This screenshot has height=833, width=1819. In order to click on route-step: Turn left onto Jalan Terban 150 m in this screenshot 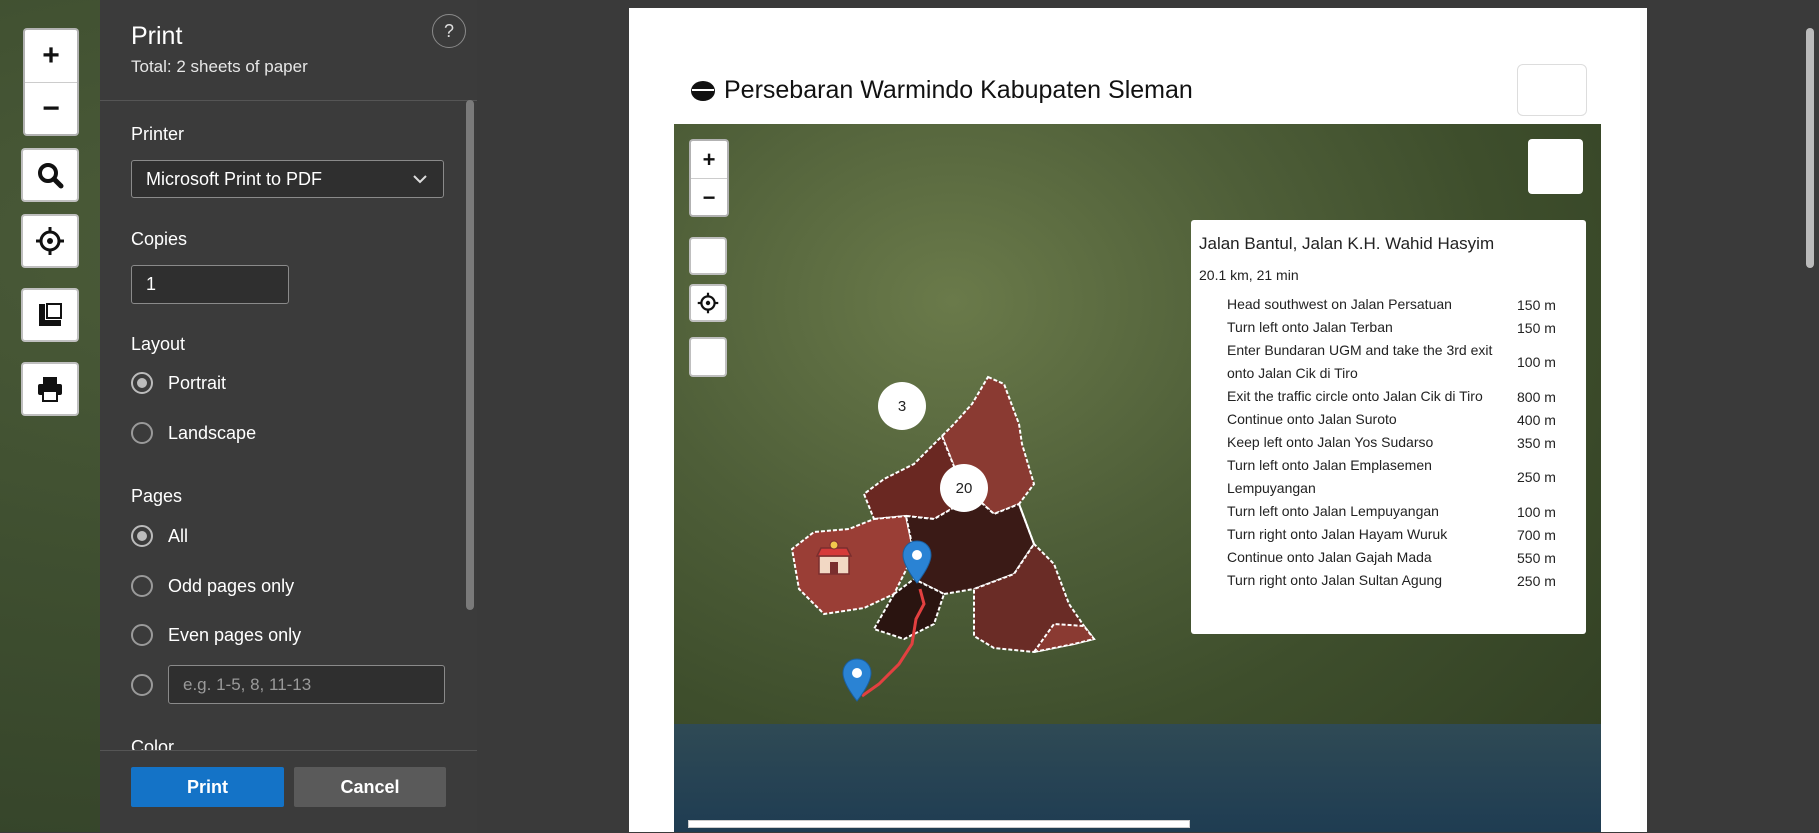, I will do `click(1388, 327)`.